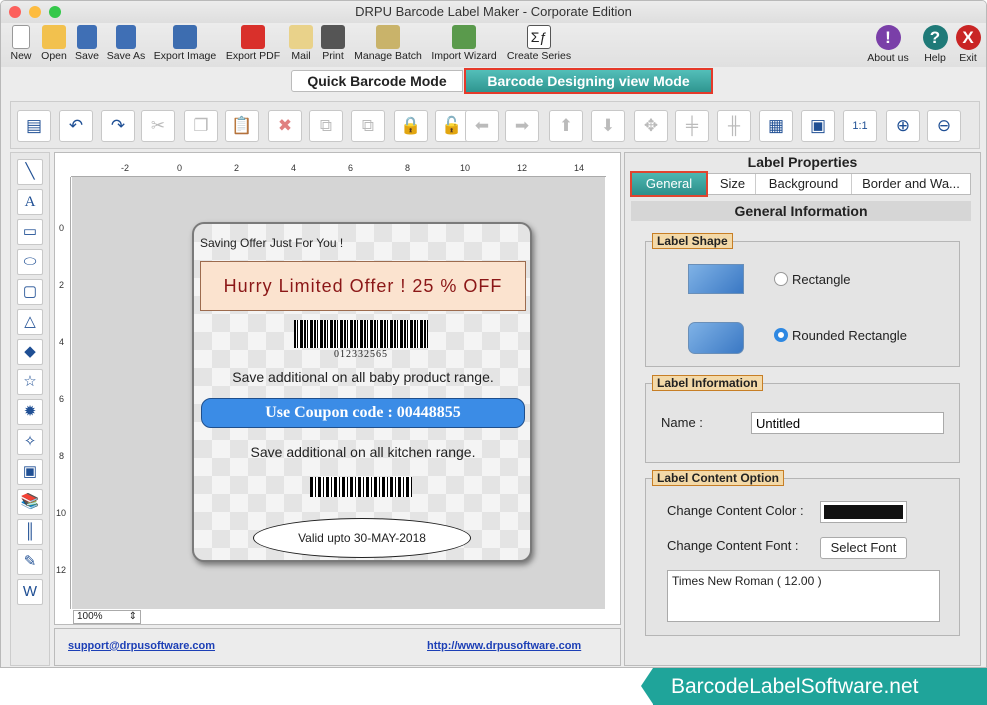  I want to click on unlock-button: 🔓, so click(452, 126).